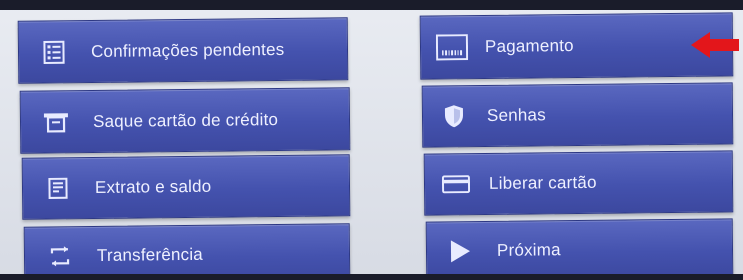 The width and height of the screenshot is (743, 280). I want to click on transfer-icon, so click(60, 256).